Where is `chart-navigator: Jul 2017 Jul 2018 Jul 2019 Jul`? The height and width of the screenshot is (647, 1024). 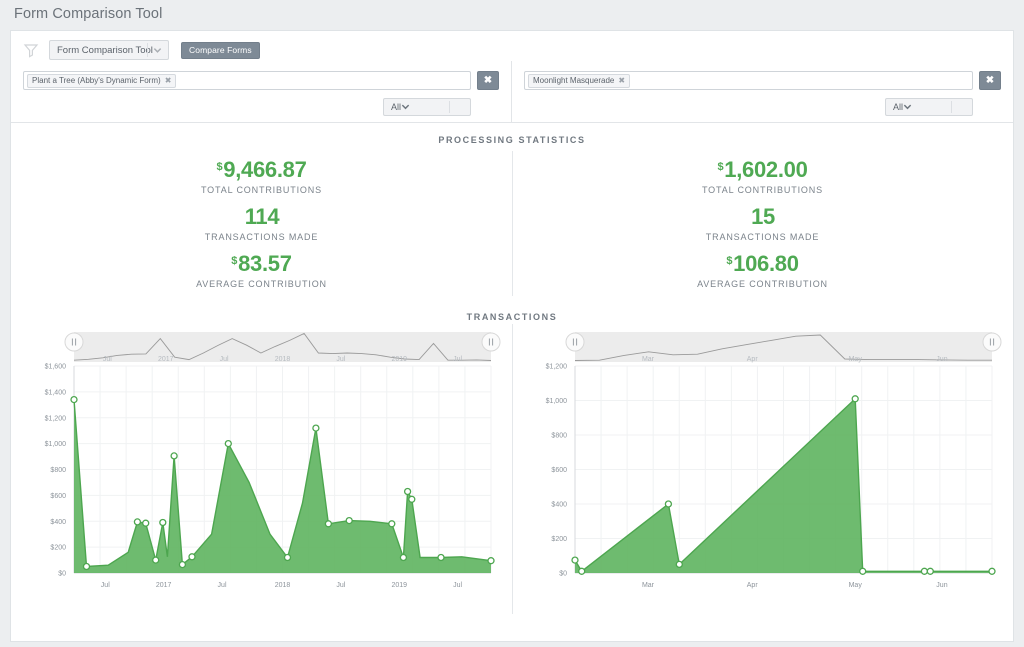 chart-navigator: Jul 2017 Jul 2018 Jul 2019 Jul is located at coordinates (282, 347).